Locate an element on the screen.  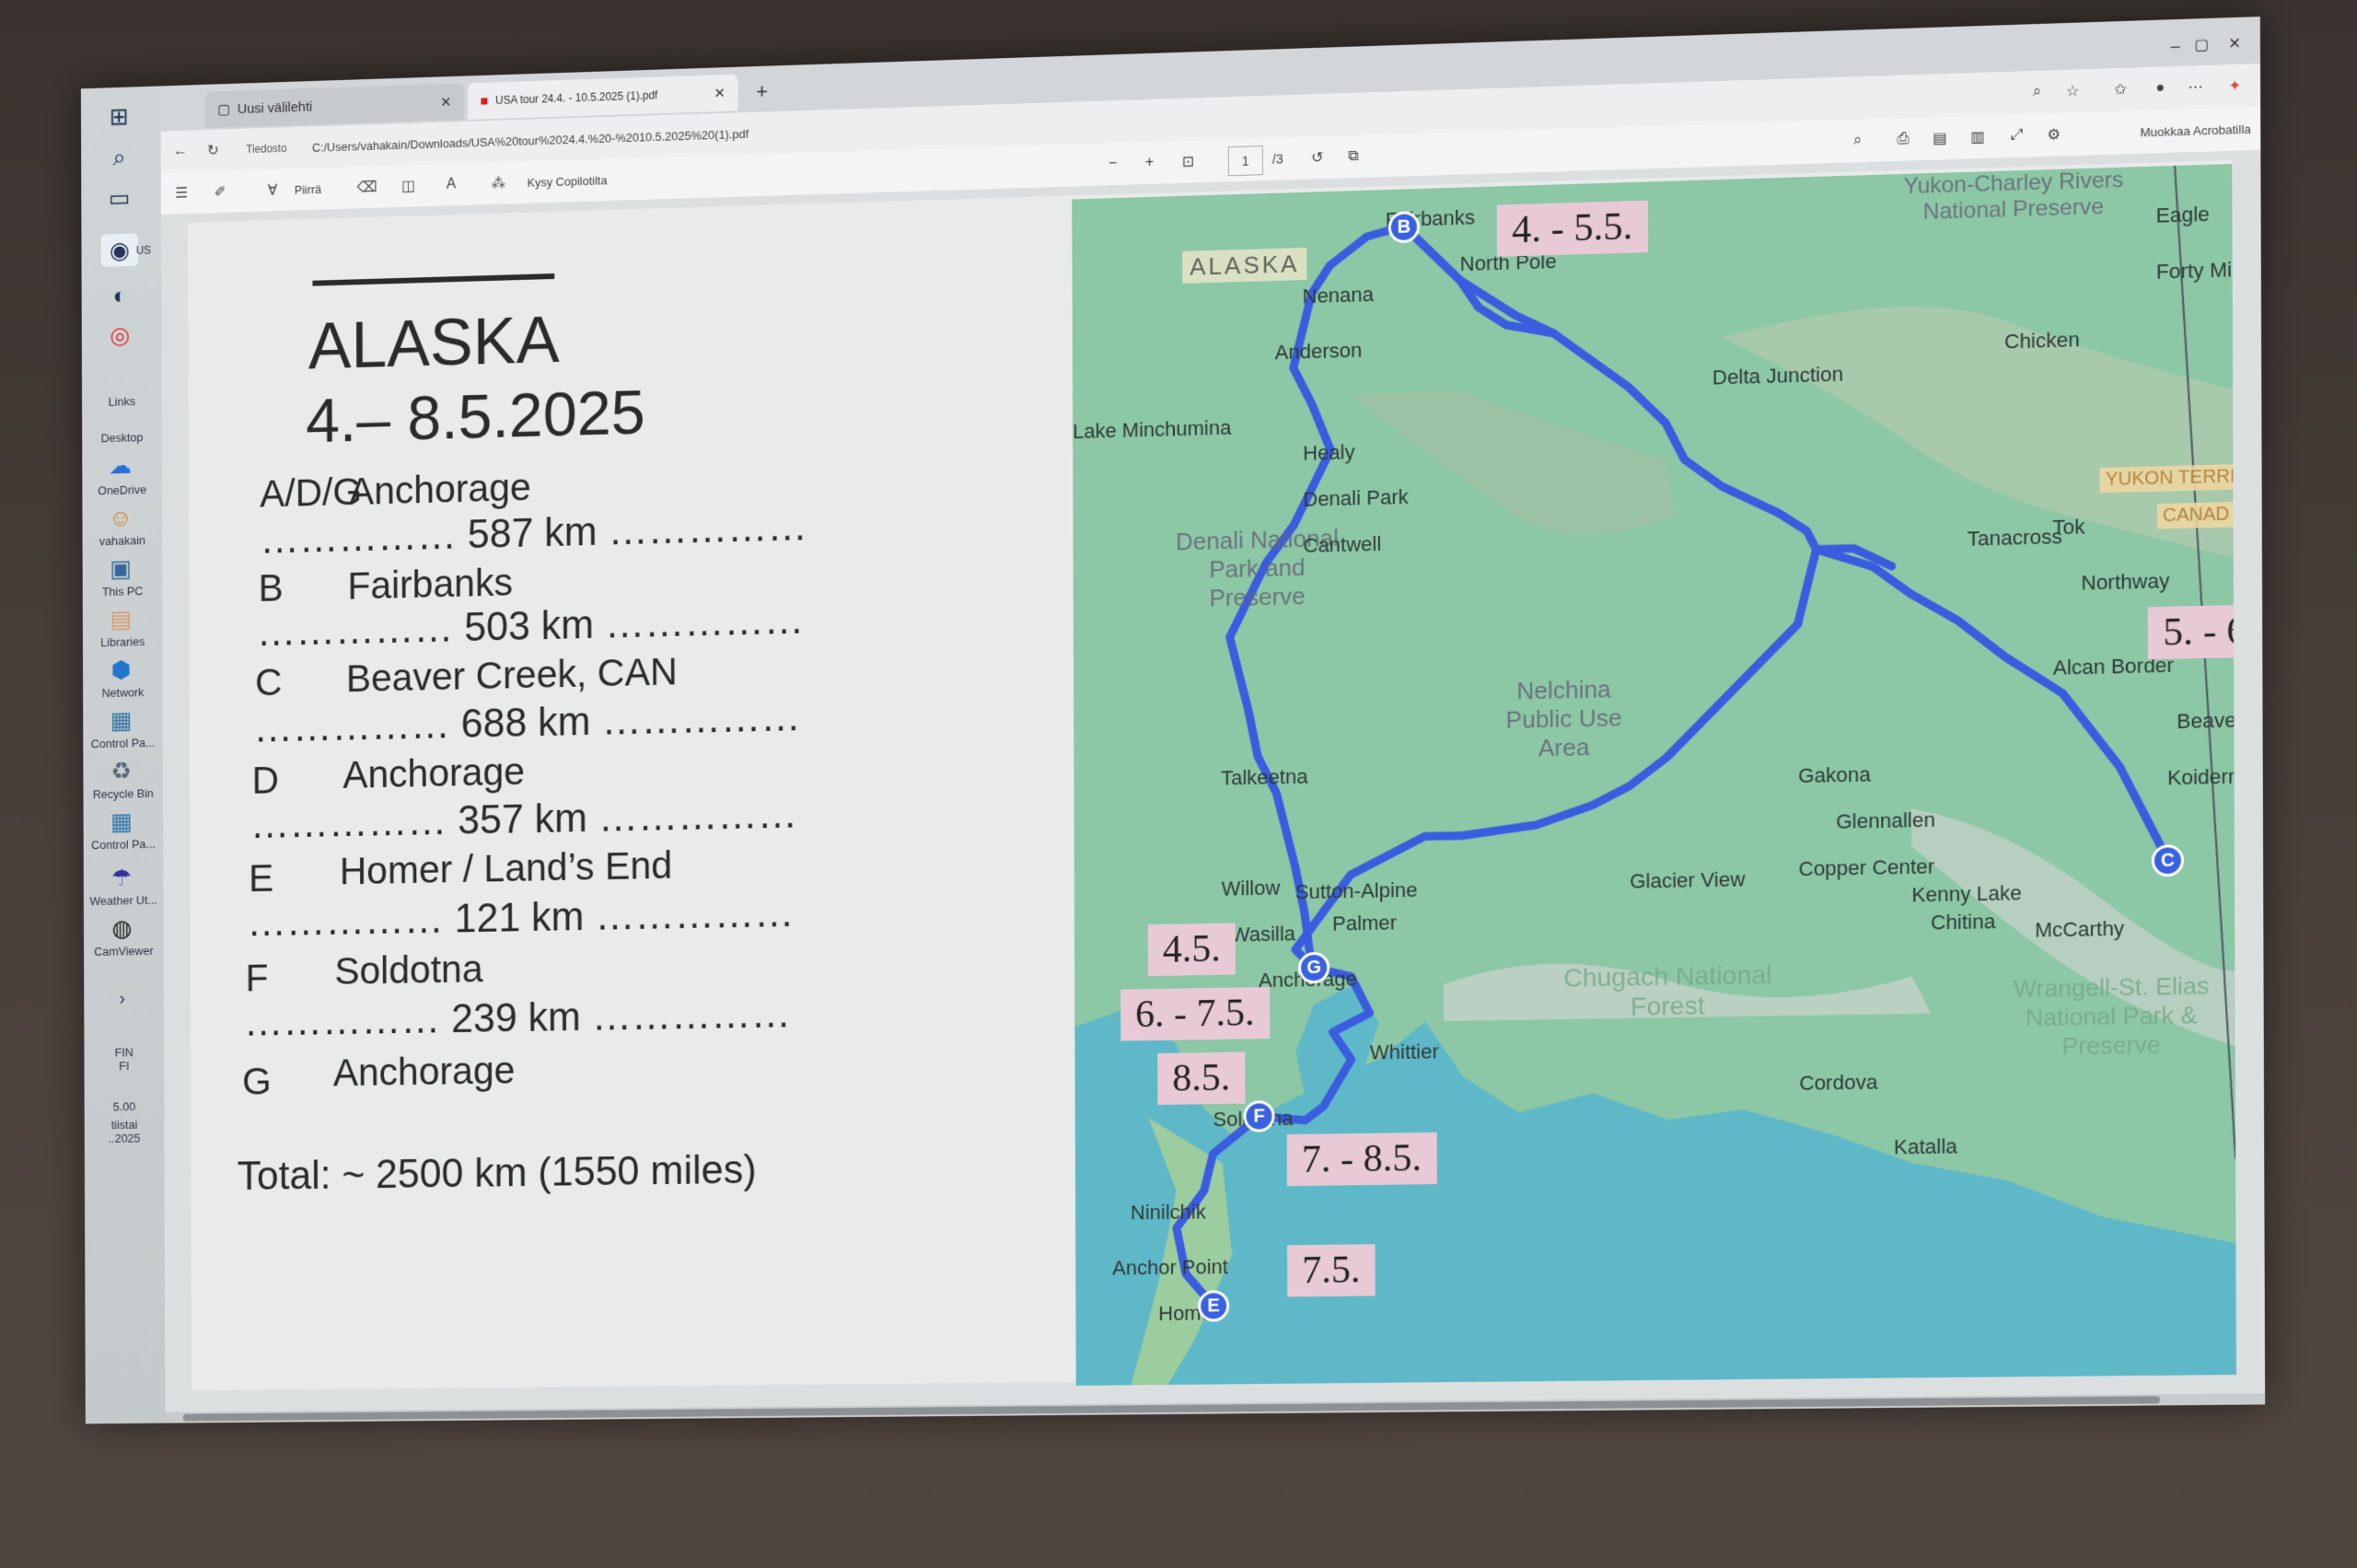
favorites-icon: ✩ is located at coordinates (2120, 89).